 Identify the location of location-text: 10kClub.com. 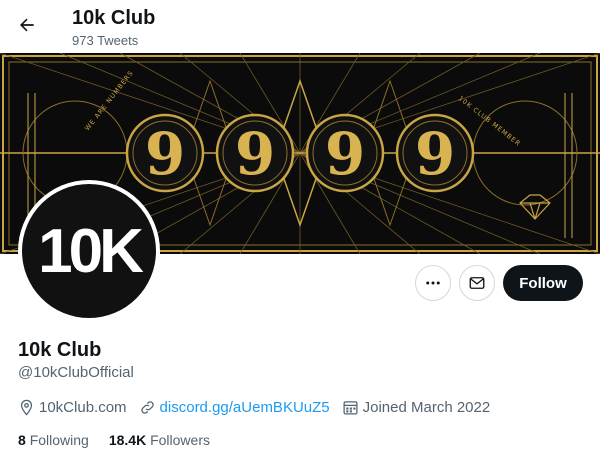
(83, 407).